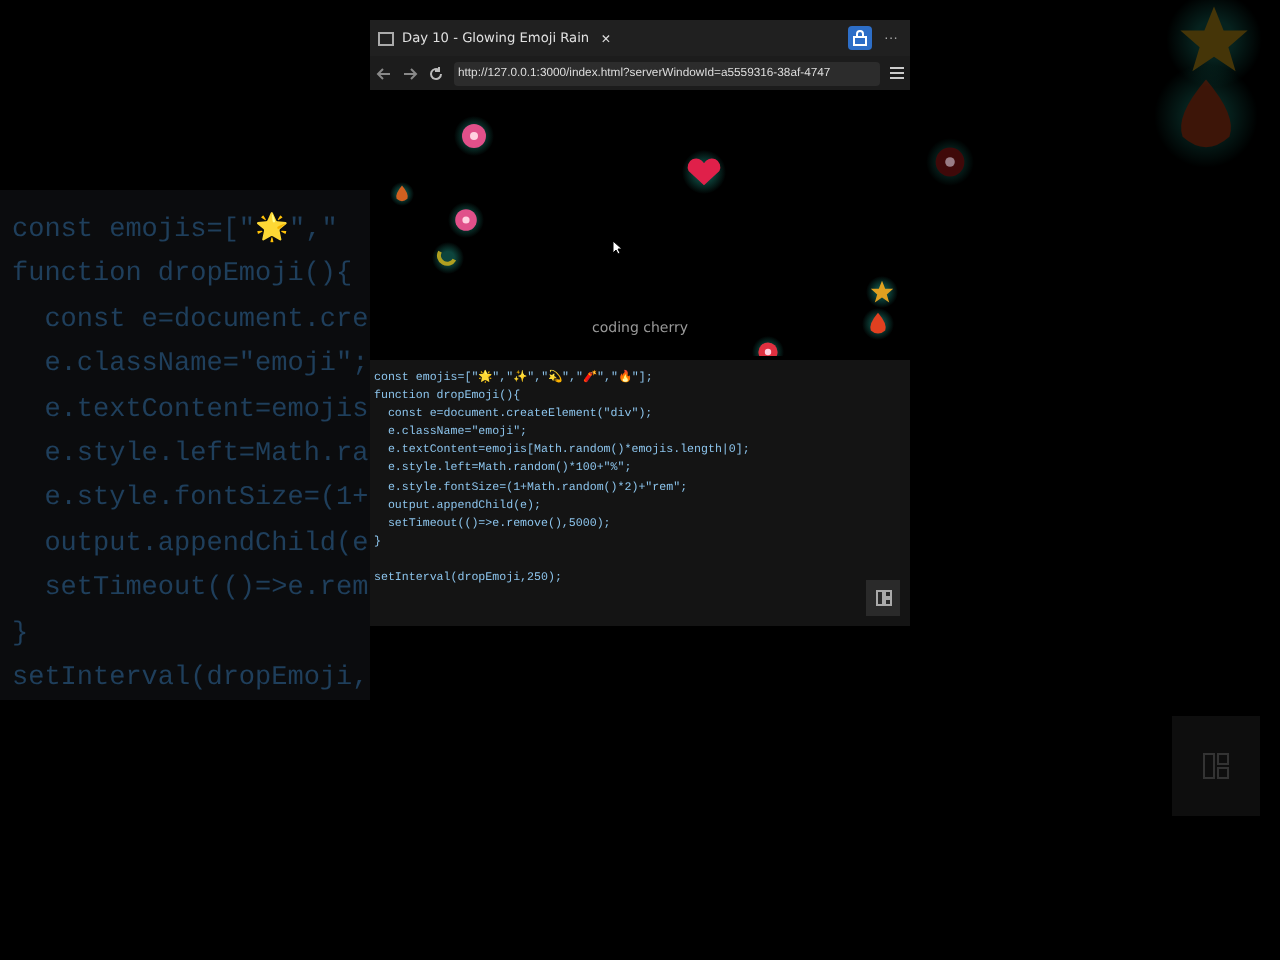  What do you see at coordinates (205, 366) in the screenshot?
I see `code-line: e.className="emoji";` at bounding box center [205, 366].